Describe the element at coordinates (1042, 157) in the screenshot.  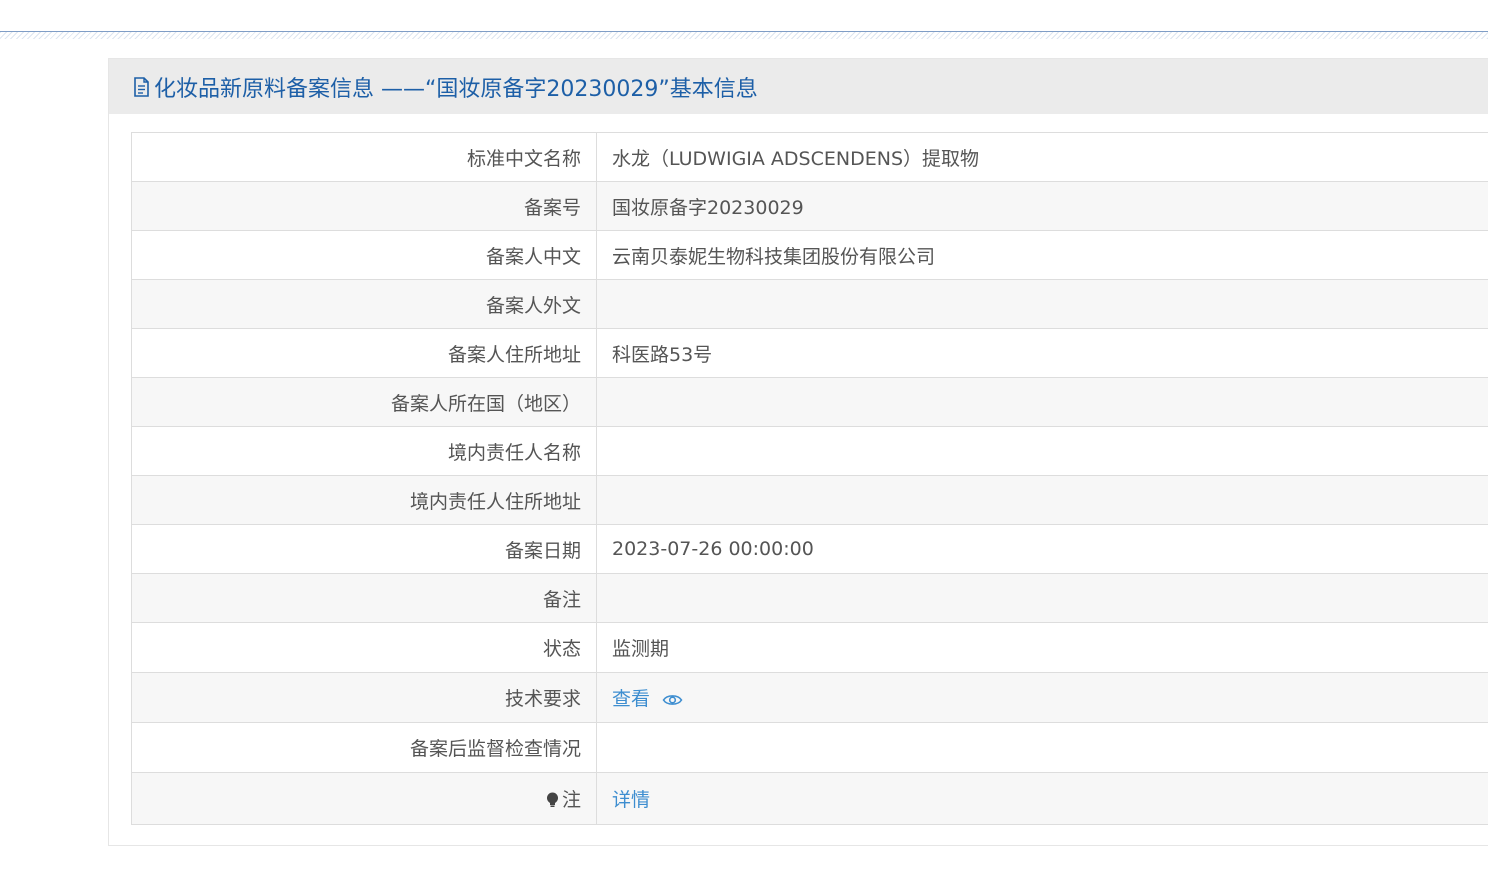
I see `row-value: 水龙（LUDWIGIA ADSCENDENS）提取物` at that location.